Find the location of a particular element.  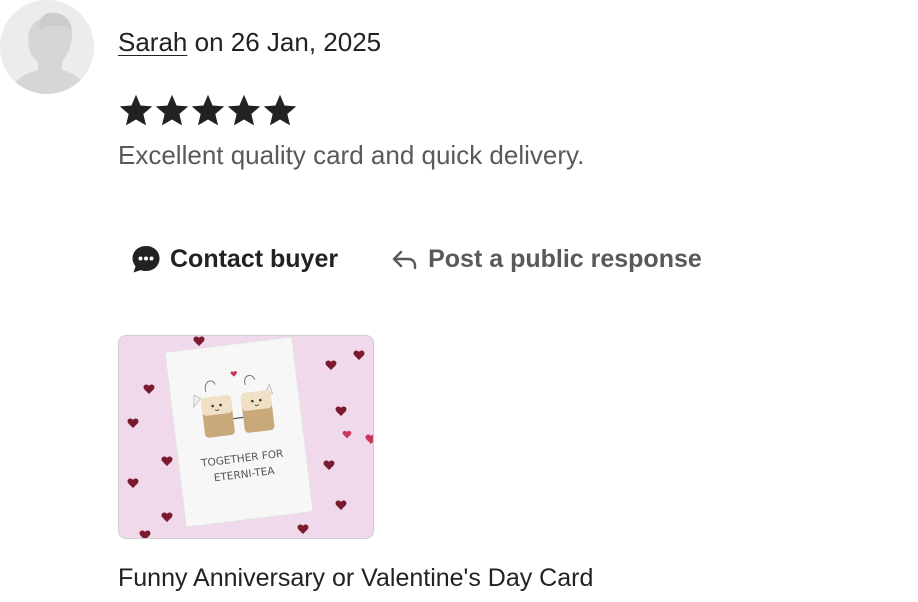

post-public-response-button: Post a public response is located at coordinates (546, 259).